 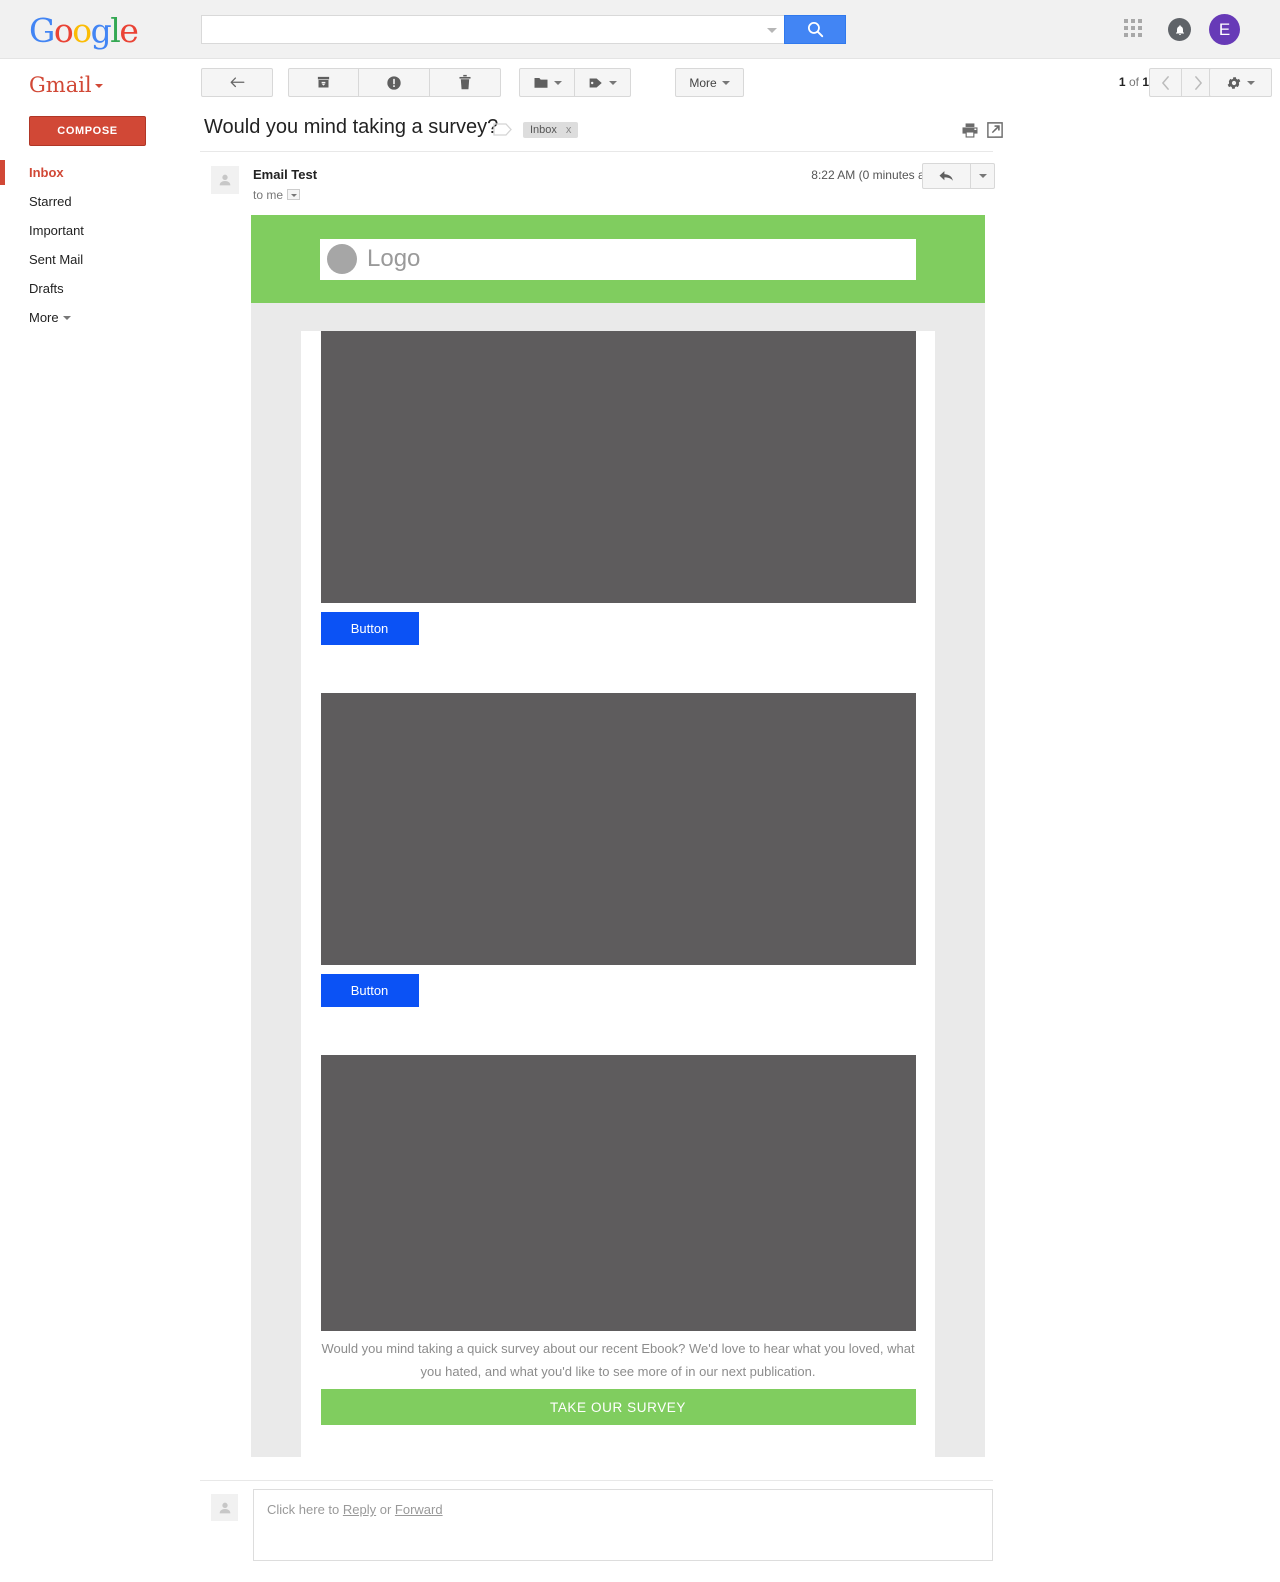 I want to click on gmail-brand-menu: Gmail, so click(x=66, y=85).